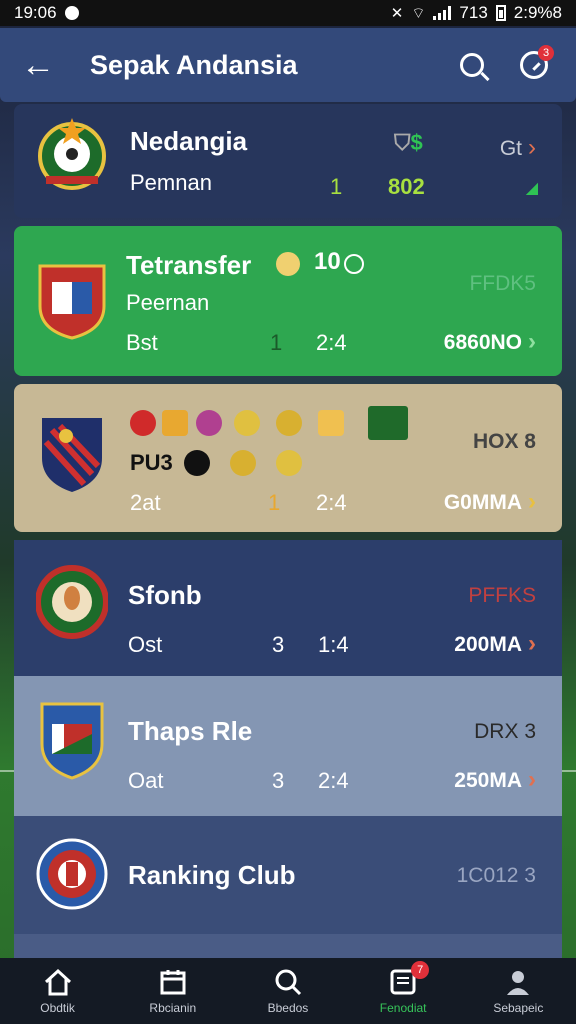 Image resolution: width=576 pixels, height=1024 pixels. I want to click on nav-item-profile: Sebapeic, so click(518, 991).